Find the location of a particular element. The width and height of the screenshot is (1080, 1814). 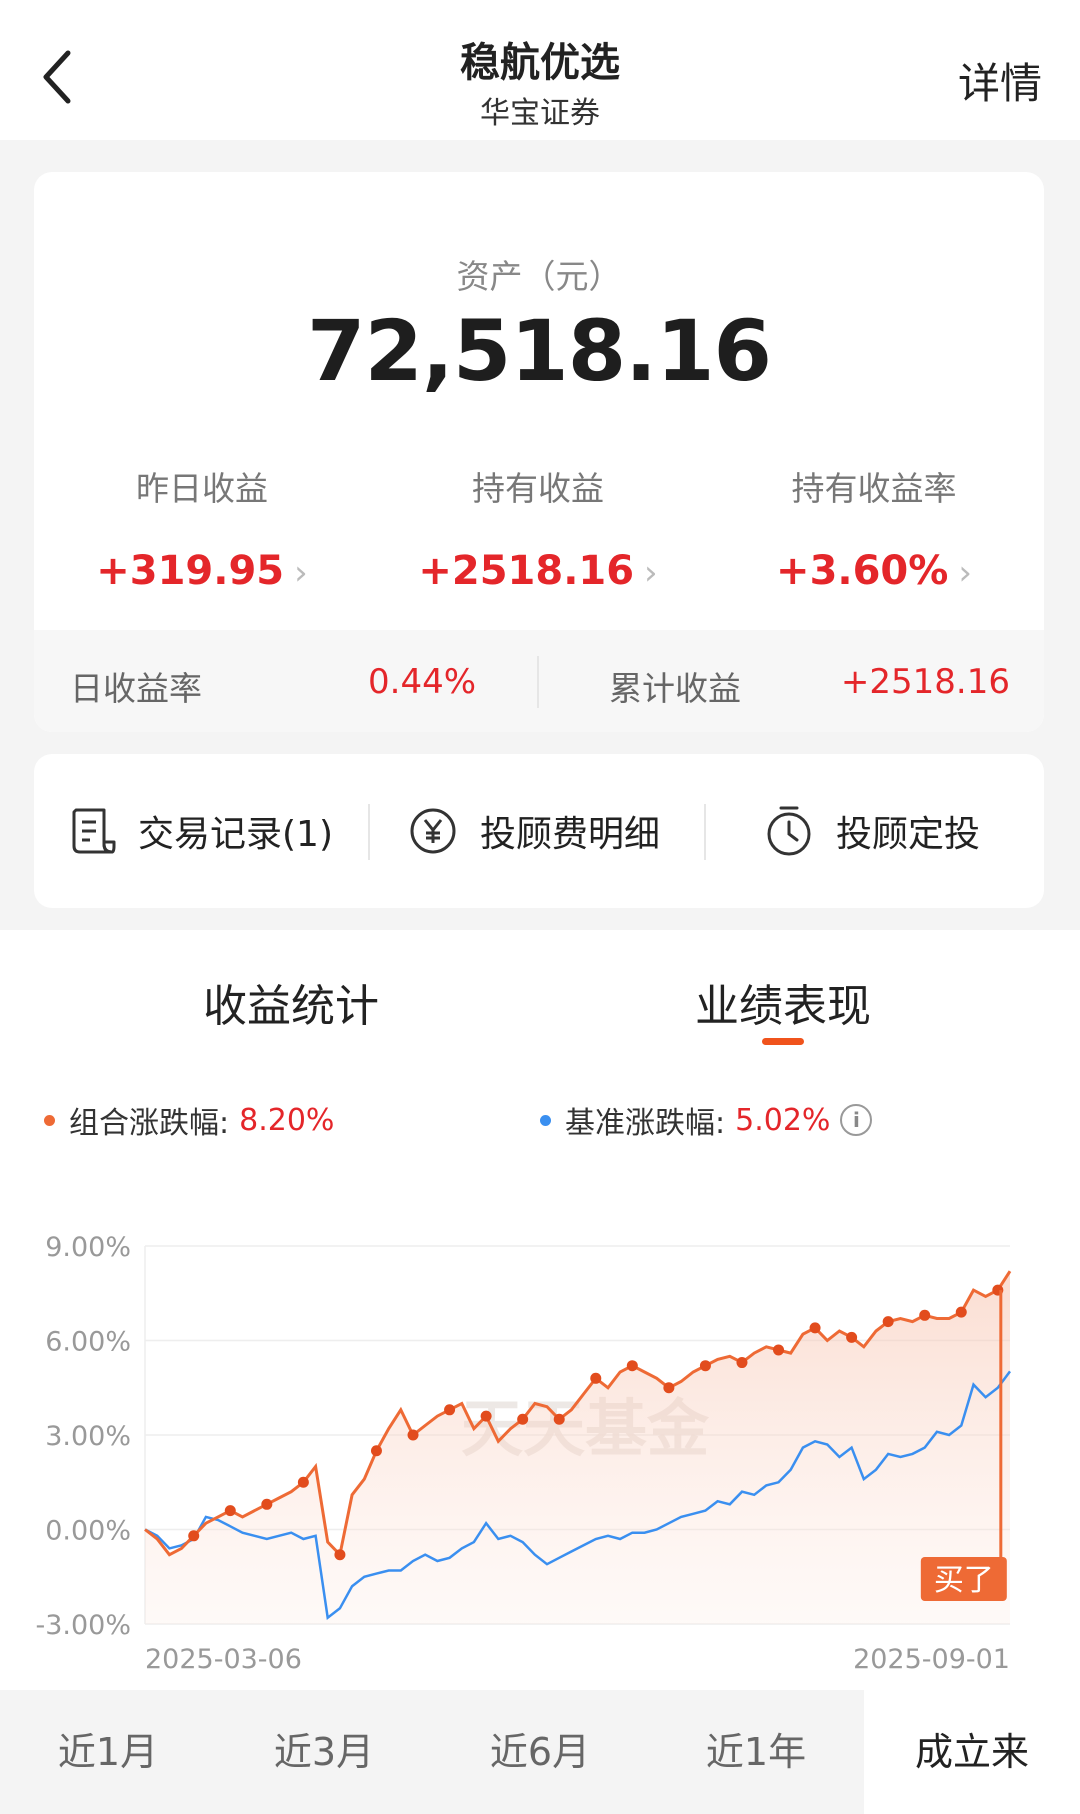

period-3m: 近3月 is located at coordinates (324, 1752).